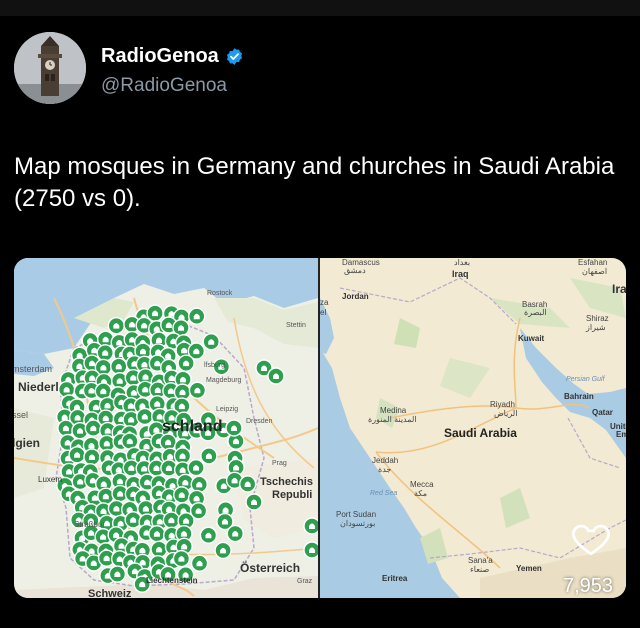 The width and height of the screenshot is (640, 628). What do you see at coordinates (591, 538) in the screenshot?
I see `heart-icon` at bounding box center [591, 538].